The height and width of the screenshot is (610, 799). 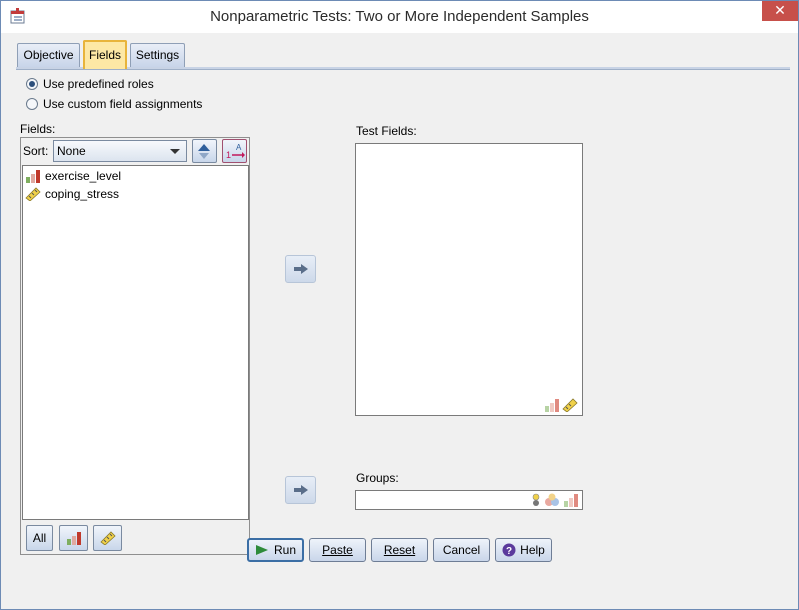 I want to click on predefined-roles-radio, so click(x=32, y=84).